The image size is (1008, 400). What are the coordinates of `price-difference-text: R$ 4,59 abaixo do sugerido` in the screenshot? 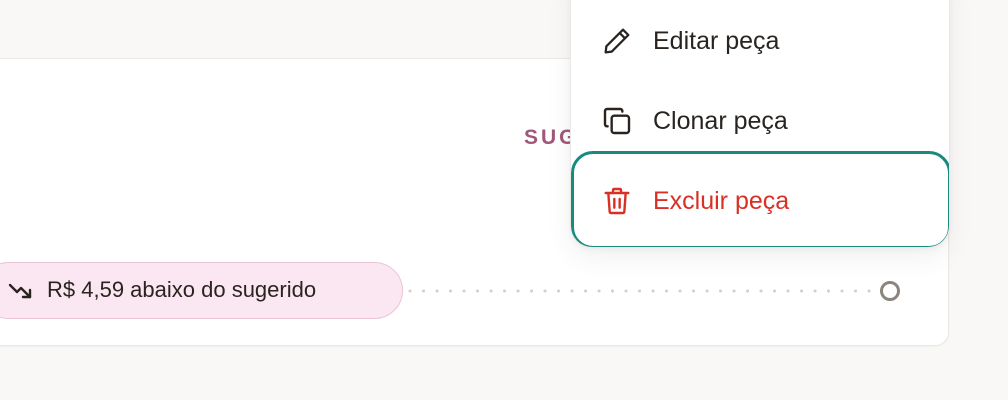 It's located at (182, 289).